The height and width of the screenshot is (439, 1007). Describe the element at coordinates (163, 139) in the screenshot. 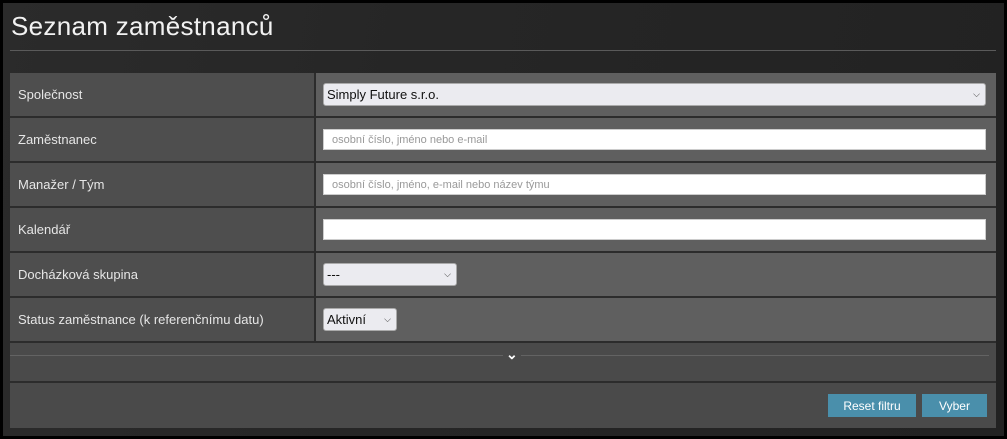

I see `employee-label: Zaměstnanec` at that location.